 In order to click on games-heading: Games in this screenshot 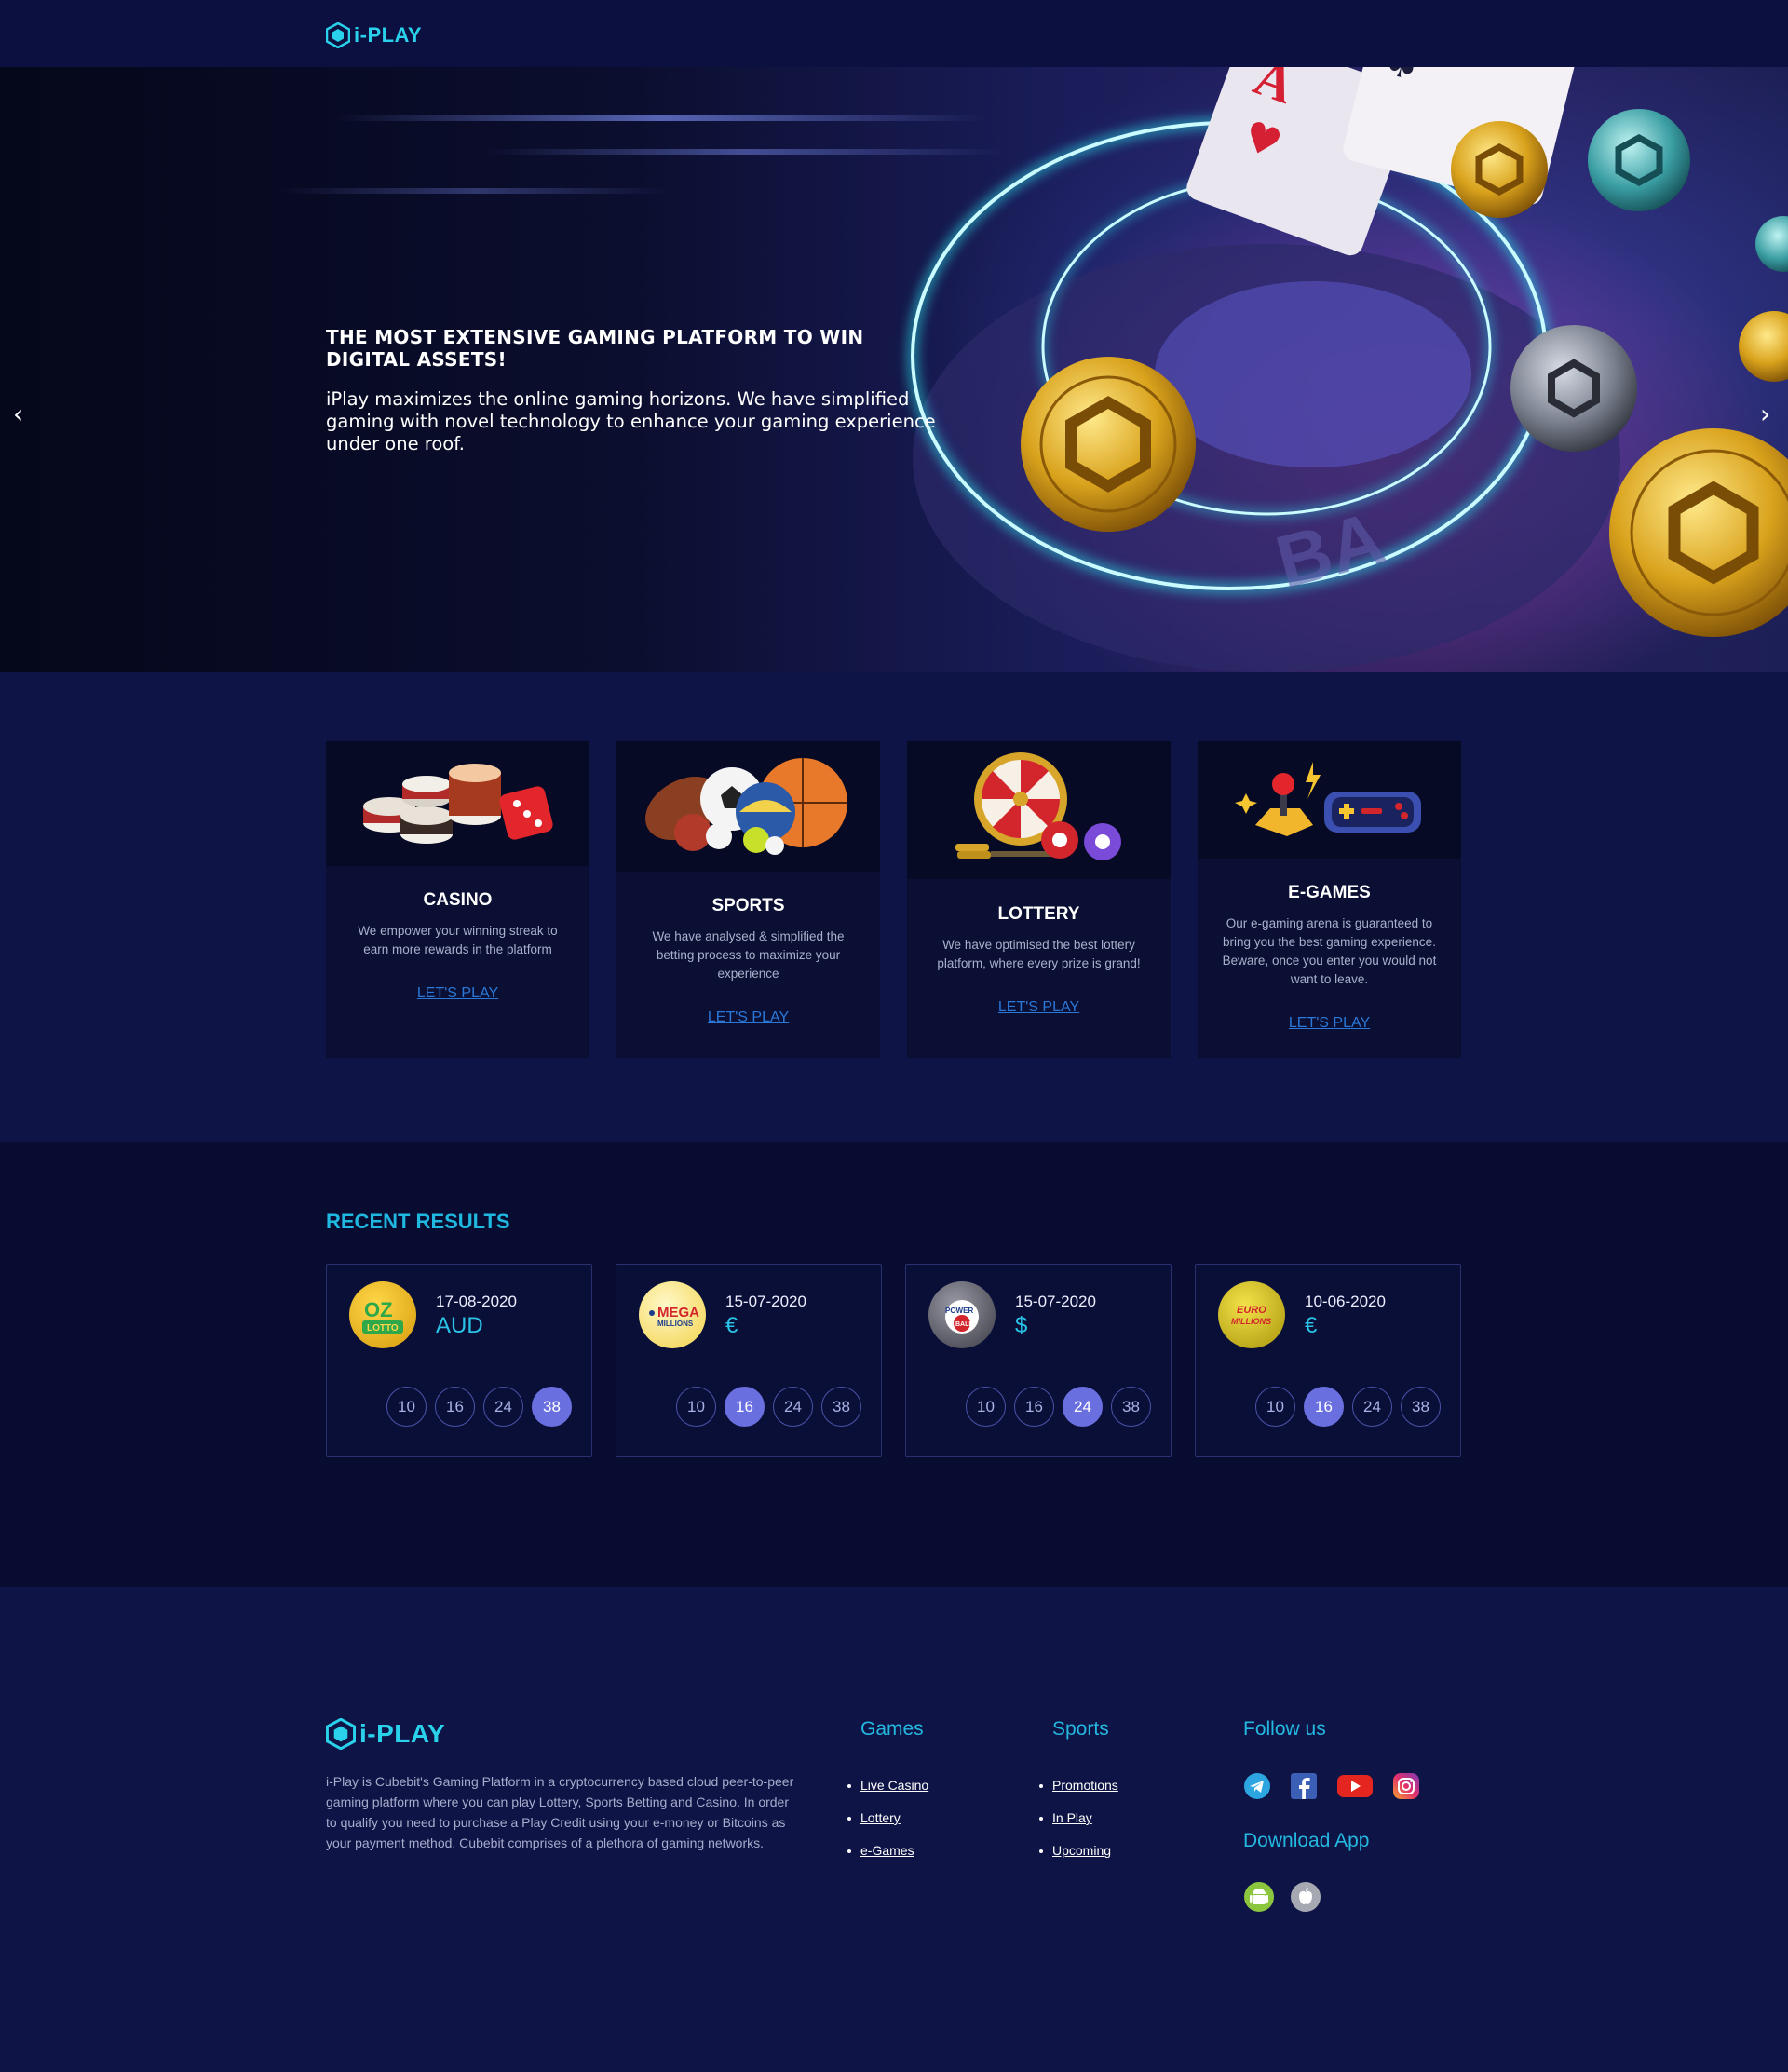, I will do `click(892, 1729)`.